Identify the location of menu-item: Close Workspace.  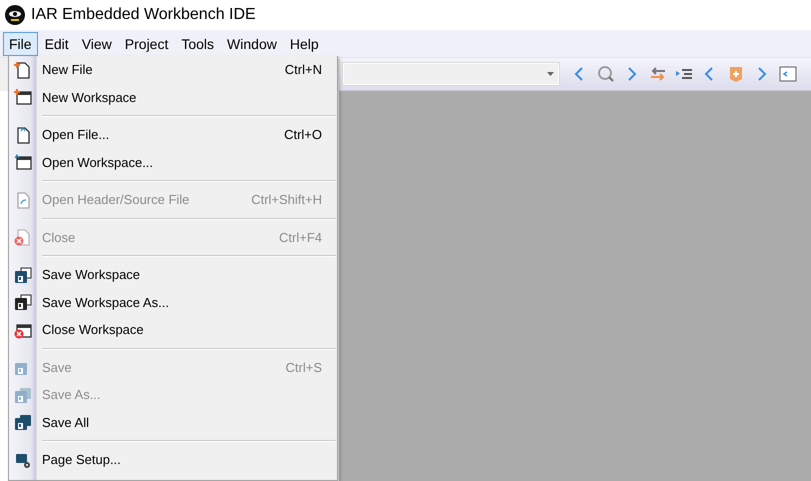
(173, 330).